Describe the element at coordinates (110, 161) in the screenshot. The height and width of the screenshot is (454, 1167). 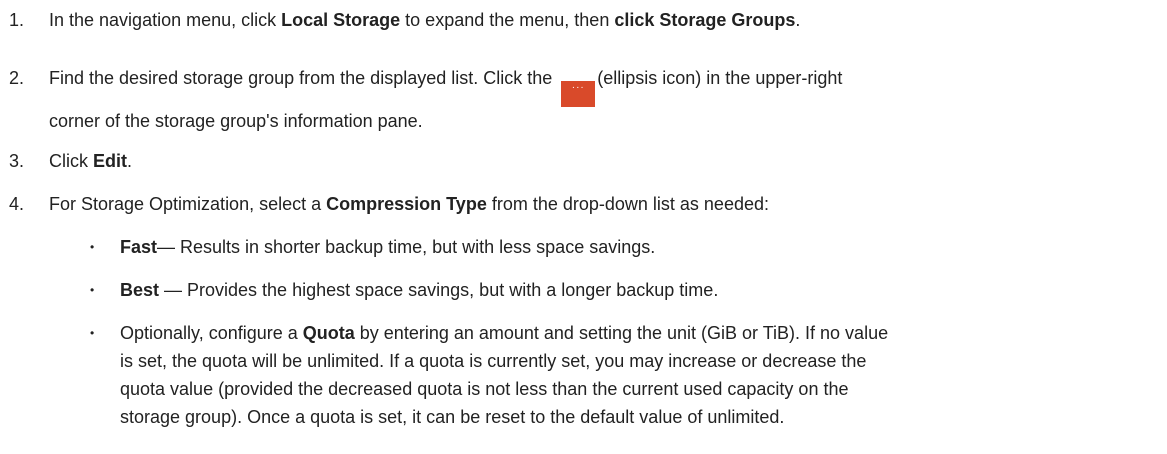
I see `edit-label: Edit` at that location.